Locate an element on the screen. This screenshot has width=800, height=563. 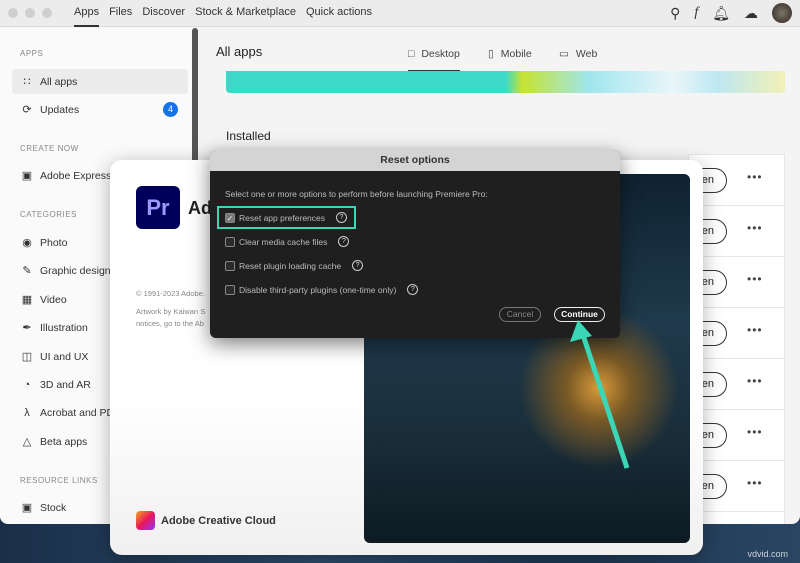
copyright: © 1991-2023 Adobe. is located at coordinates (170, 293).